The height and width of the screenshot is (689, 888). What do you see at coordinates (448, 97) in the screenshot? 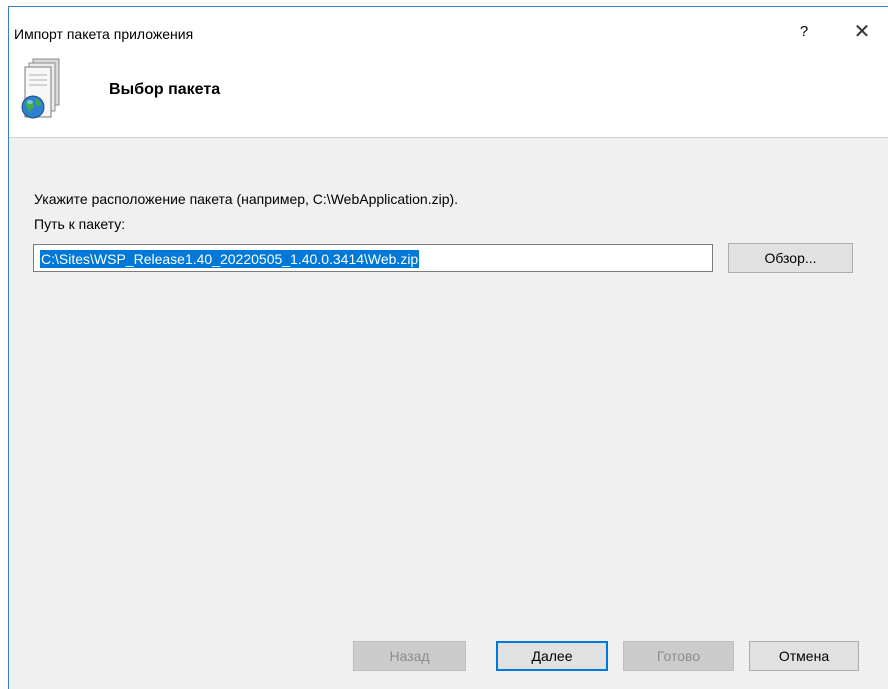
I see `wizard-header: Выбор пакета` at bounding box center [448, 97].